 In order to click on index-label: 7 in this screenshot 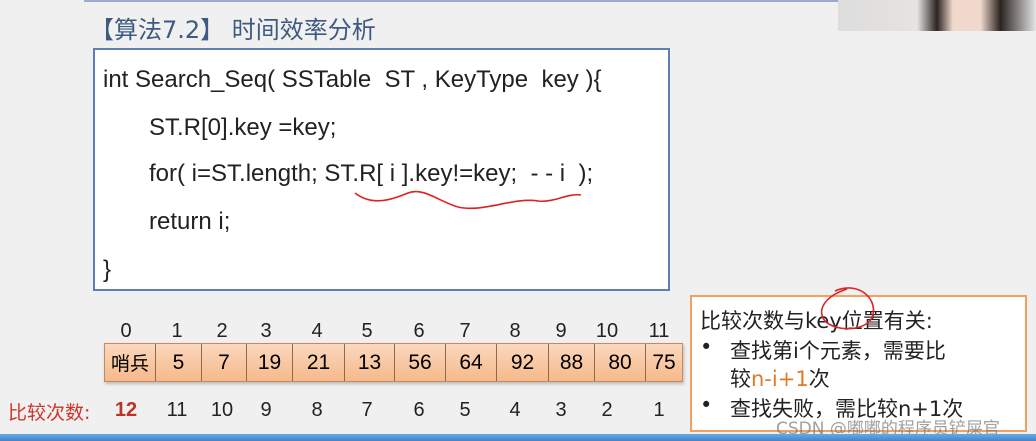, I will do `click(465, 331)`.